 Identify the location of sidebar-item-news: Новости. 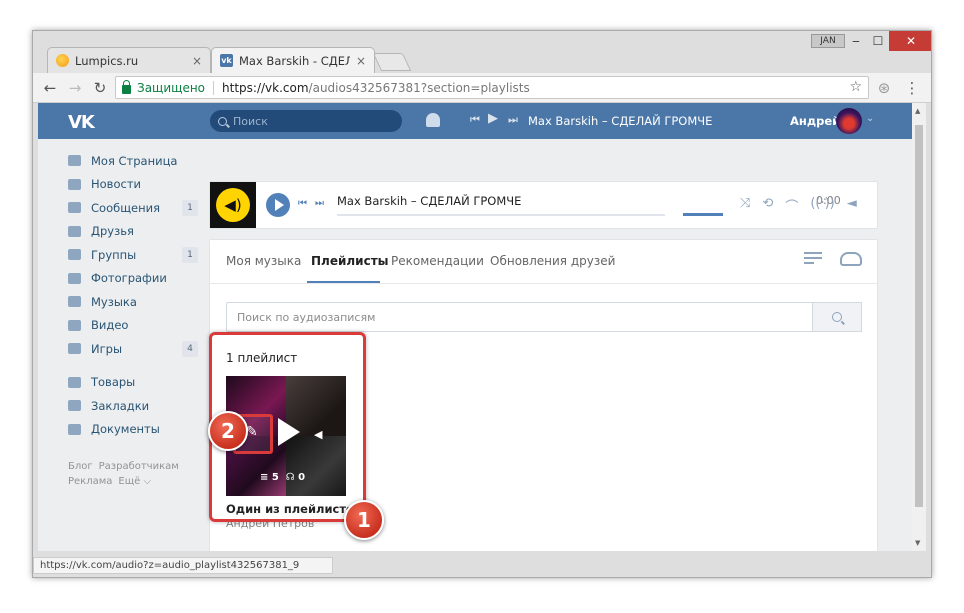
(133, 185).